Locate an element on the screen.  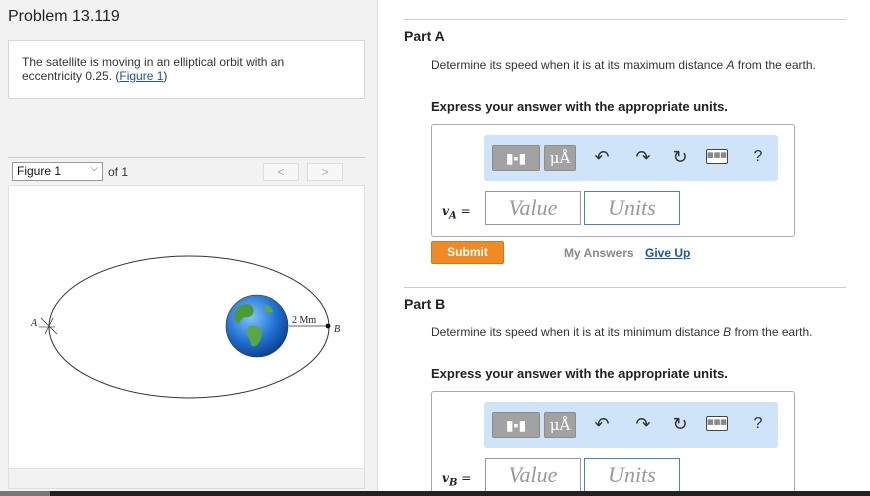
scrollbar-thumb is located at coordinates (25, 493).